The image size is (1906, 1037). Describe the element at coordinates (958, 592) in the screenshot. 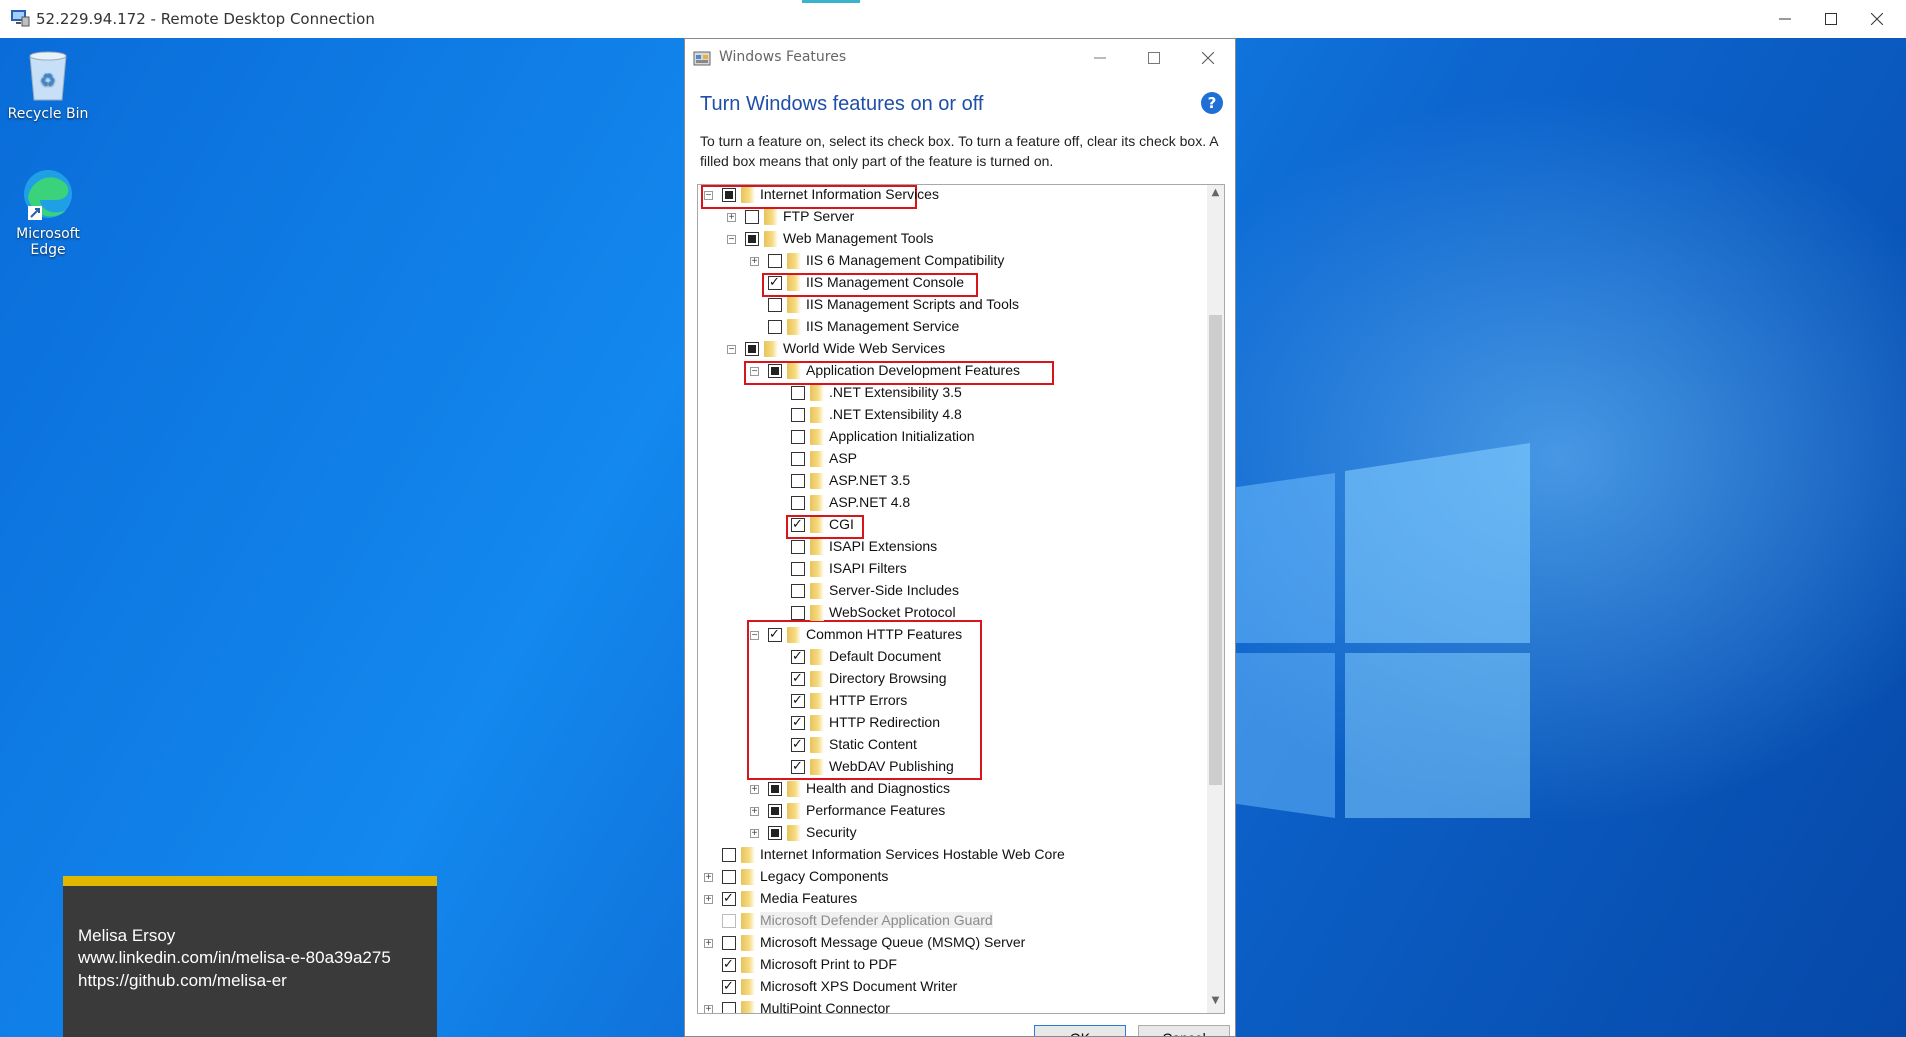

I see `feature-row: Server-Side Includes` at that location.